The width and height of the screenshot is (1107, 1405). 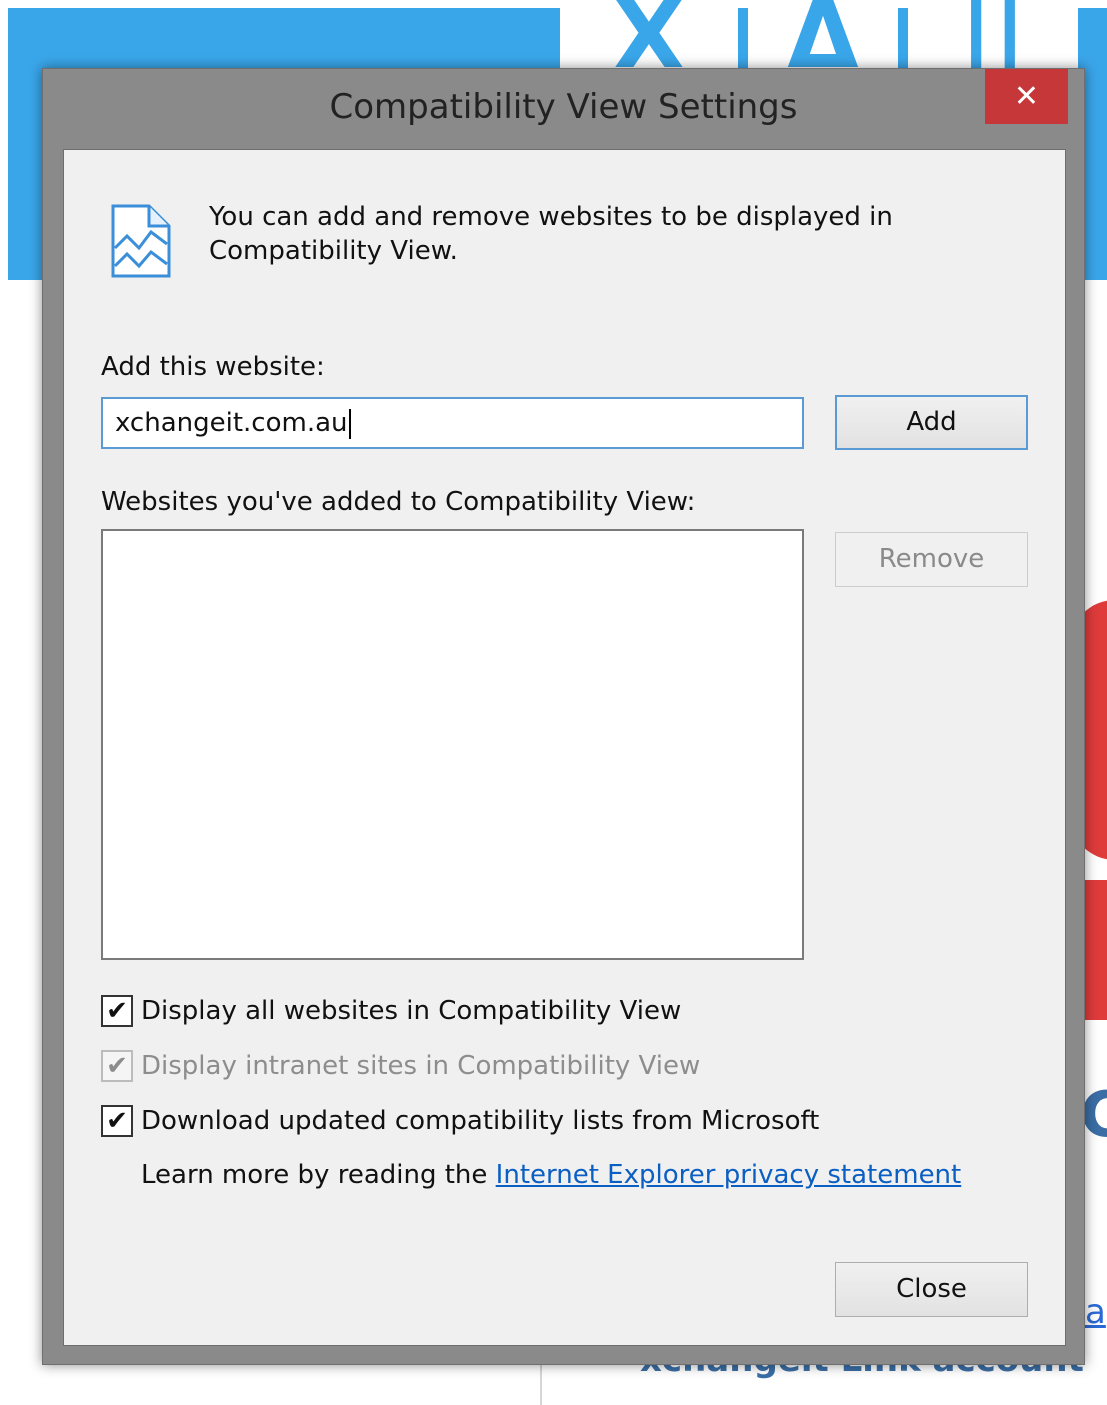 What do you see at coordinates (931, 1289) in the screenshot?
I see `close-button: Close` at bounding box center [931, 1289].